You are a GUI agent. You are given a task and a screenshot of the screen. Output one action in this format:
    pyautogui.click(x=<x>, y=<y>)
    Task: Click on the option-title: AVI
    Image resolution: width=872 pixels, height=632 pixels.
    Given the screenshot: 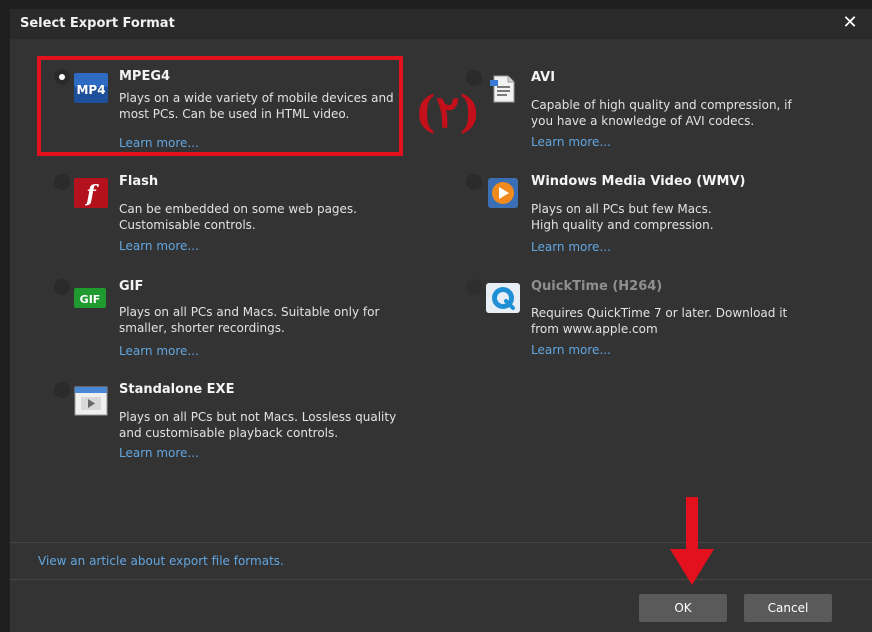 What is the action you would take?
    pyautogui.click(x=543, y=77)
    